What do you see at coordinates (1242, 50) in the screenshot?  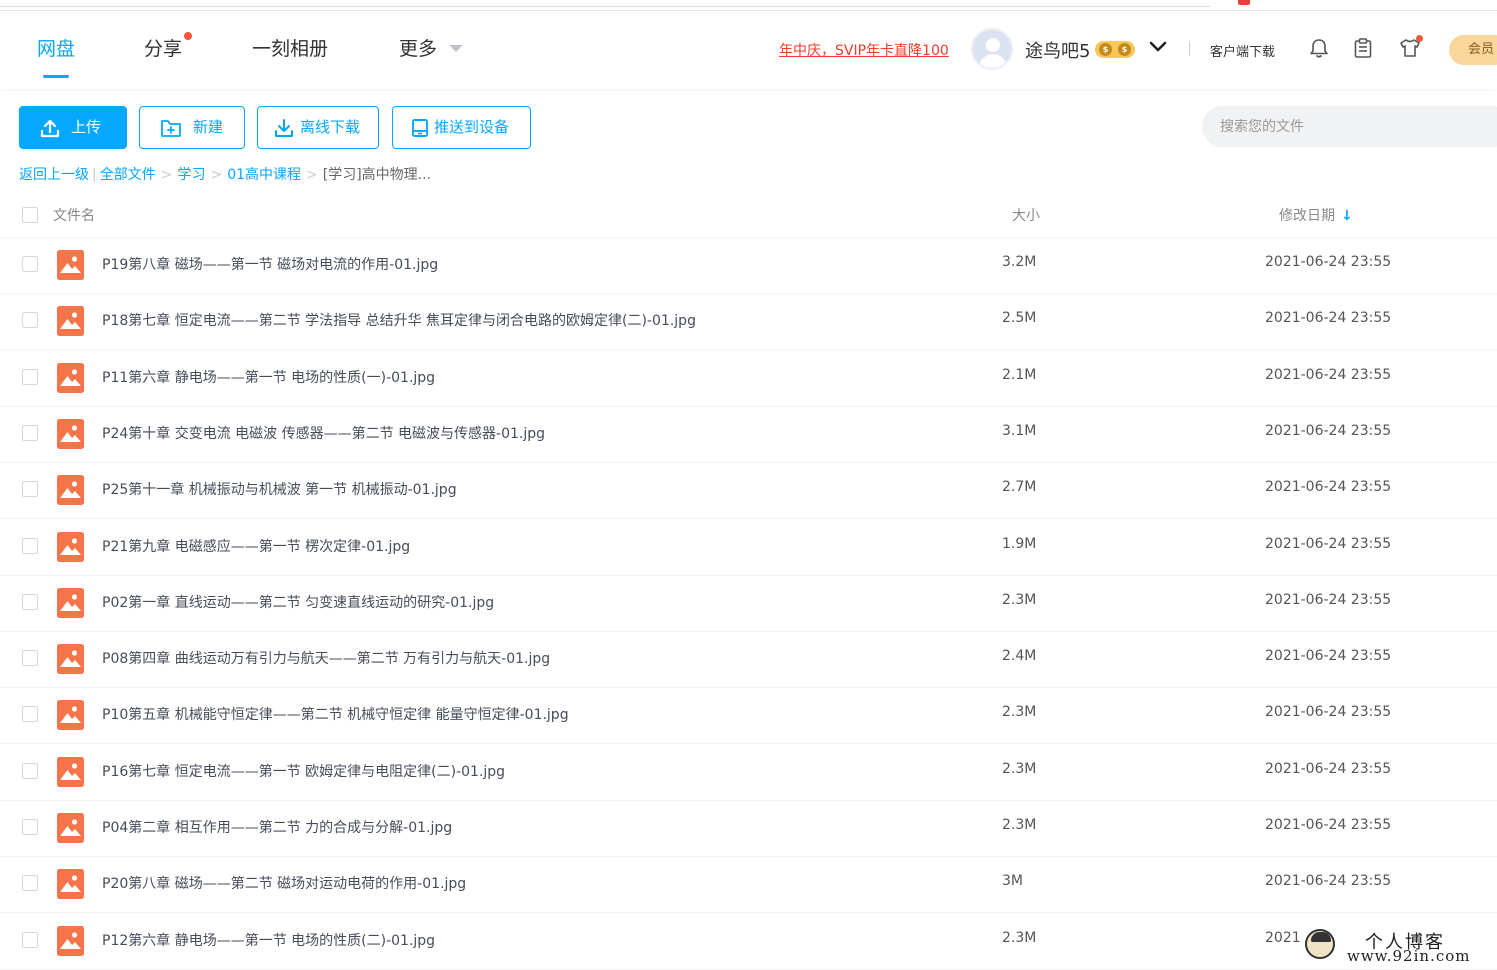 I see `client-download-link: 客户端下载` at bounding box center [1242, 50].